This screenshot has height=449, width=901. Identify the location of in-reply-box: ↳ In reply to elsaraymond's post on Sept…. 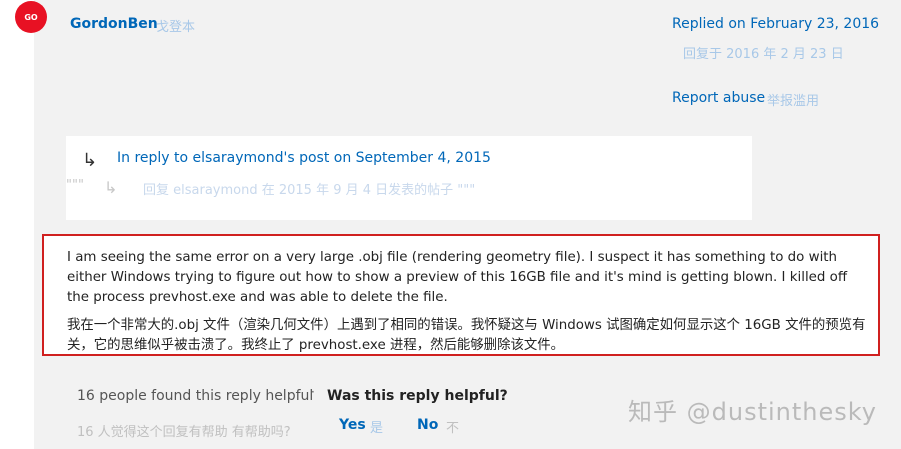
(409, 178).